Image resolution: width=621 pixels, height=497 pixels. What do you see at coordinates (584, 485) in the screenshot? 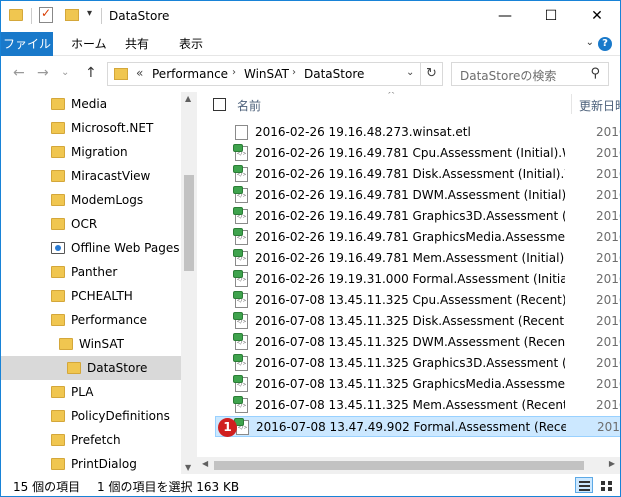
I see `details-view-button` at bounding box center [584, 485].